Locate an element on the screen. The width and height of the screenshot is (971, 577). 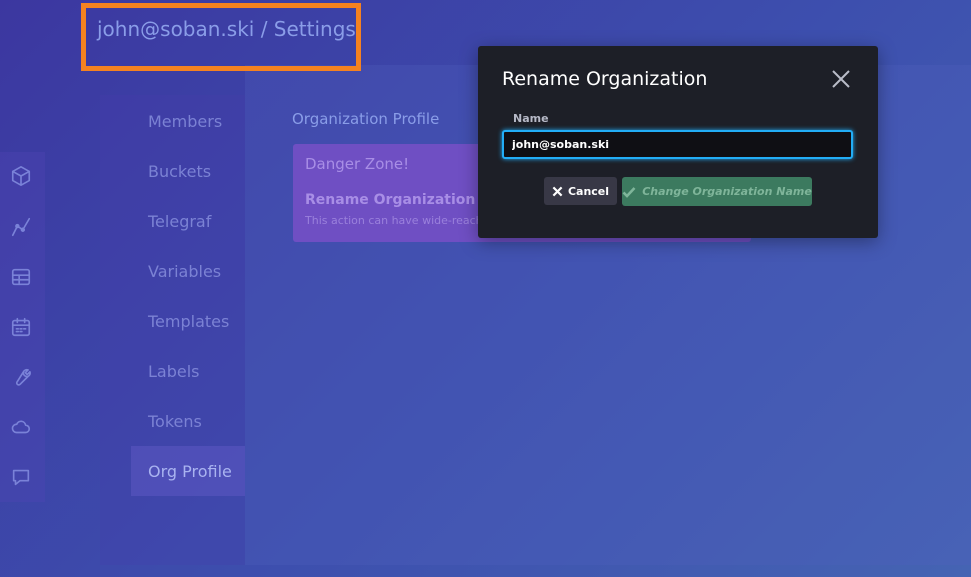
rename-organization-description: This action can have wide-reaching is located at coordinates (392, 220).